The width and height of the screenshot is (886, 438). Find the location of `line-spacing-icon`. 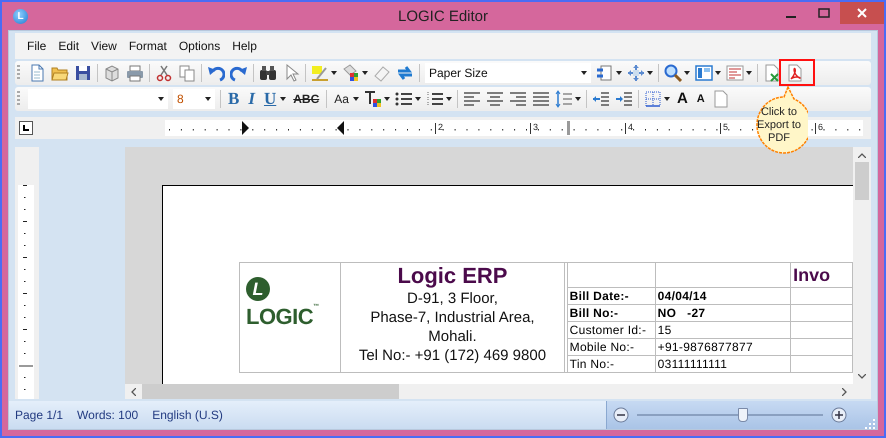

line-spacing-icon is located at coordinates (563, 99).